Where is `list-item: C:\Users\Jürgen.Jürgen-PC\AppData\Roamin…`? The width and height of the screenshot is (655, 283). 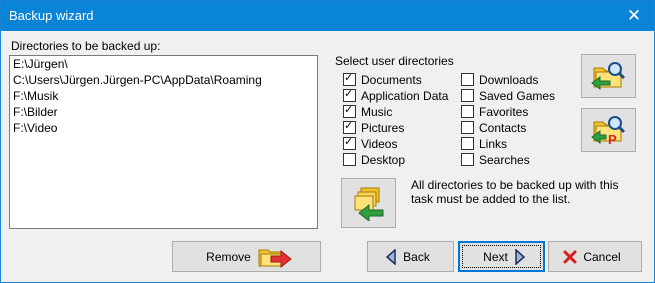
list-item: C:\Users\Jürgen.Jürgen-PC\AppData\Roamin… is located at coordinates (163, 80).